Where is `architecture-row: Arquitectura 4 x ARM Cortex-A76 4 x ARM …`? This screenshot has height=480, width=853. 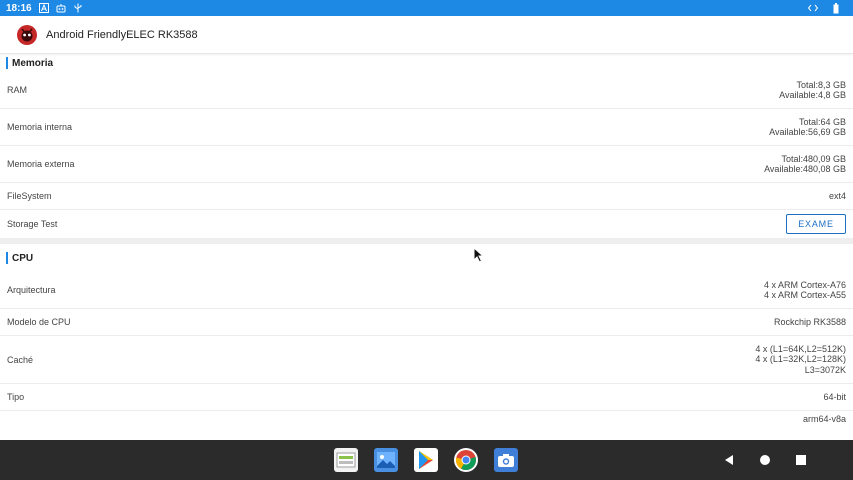 architecture-row: Arquitectura 4 x ARM Cortex-A76 4 x ARM … is located at coordinates (426, 290).